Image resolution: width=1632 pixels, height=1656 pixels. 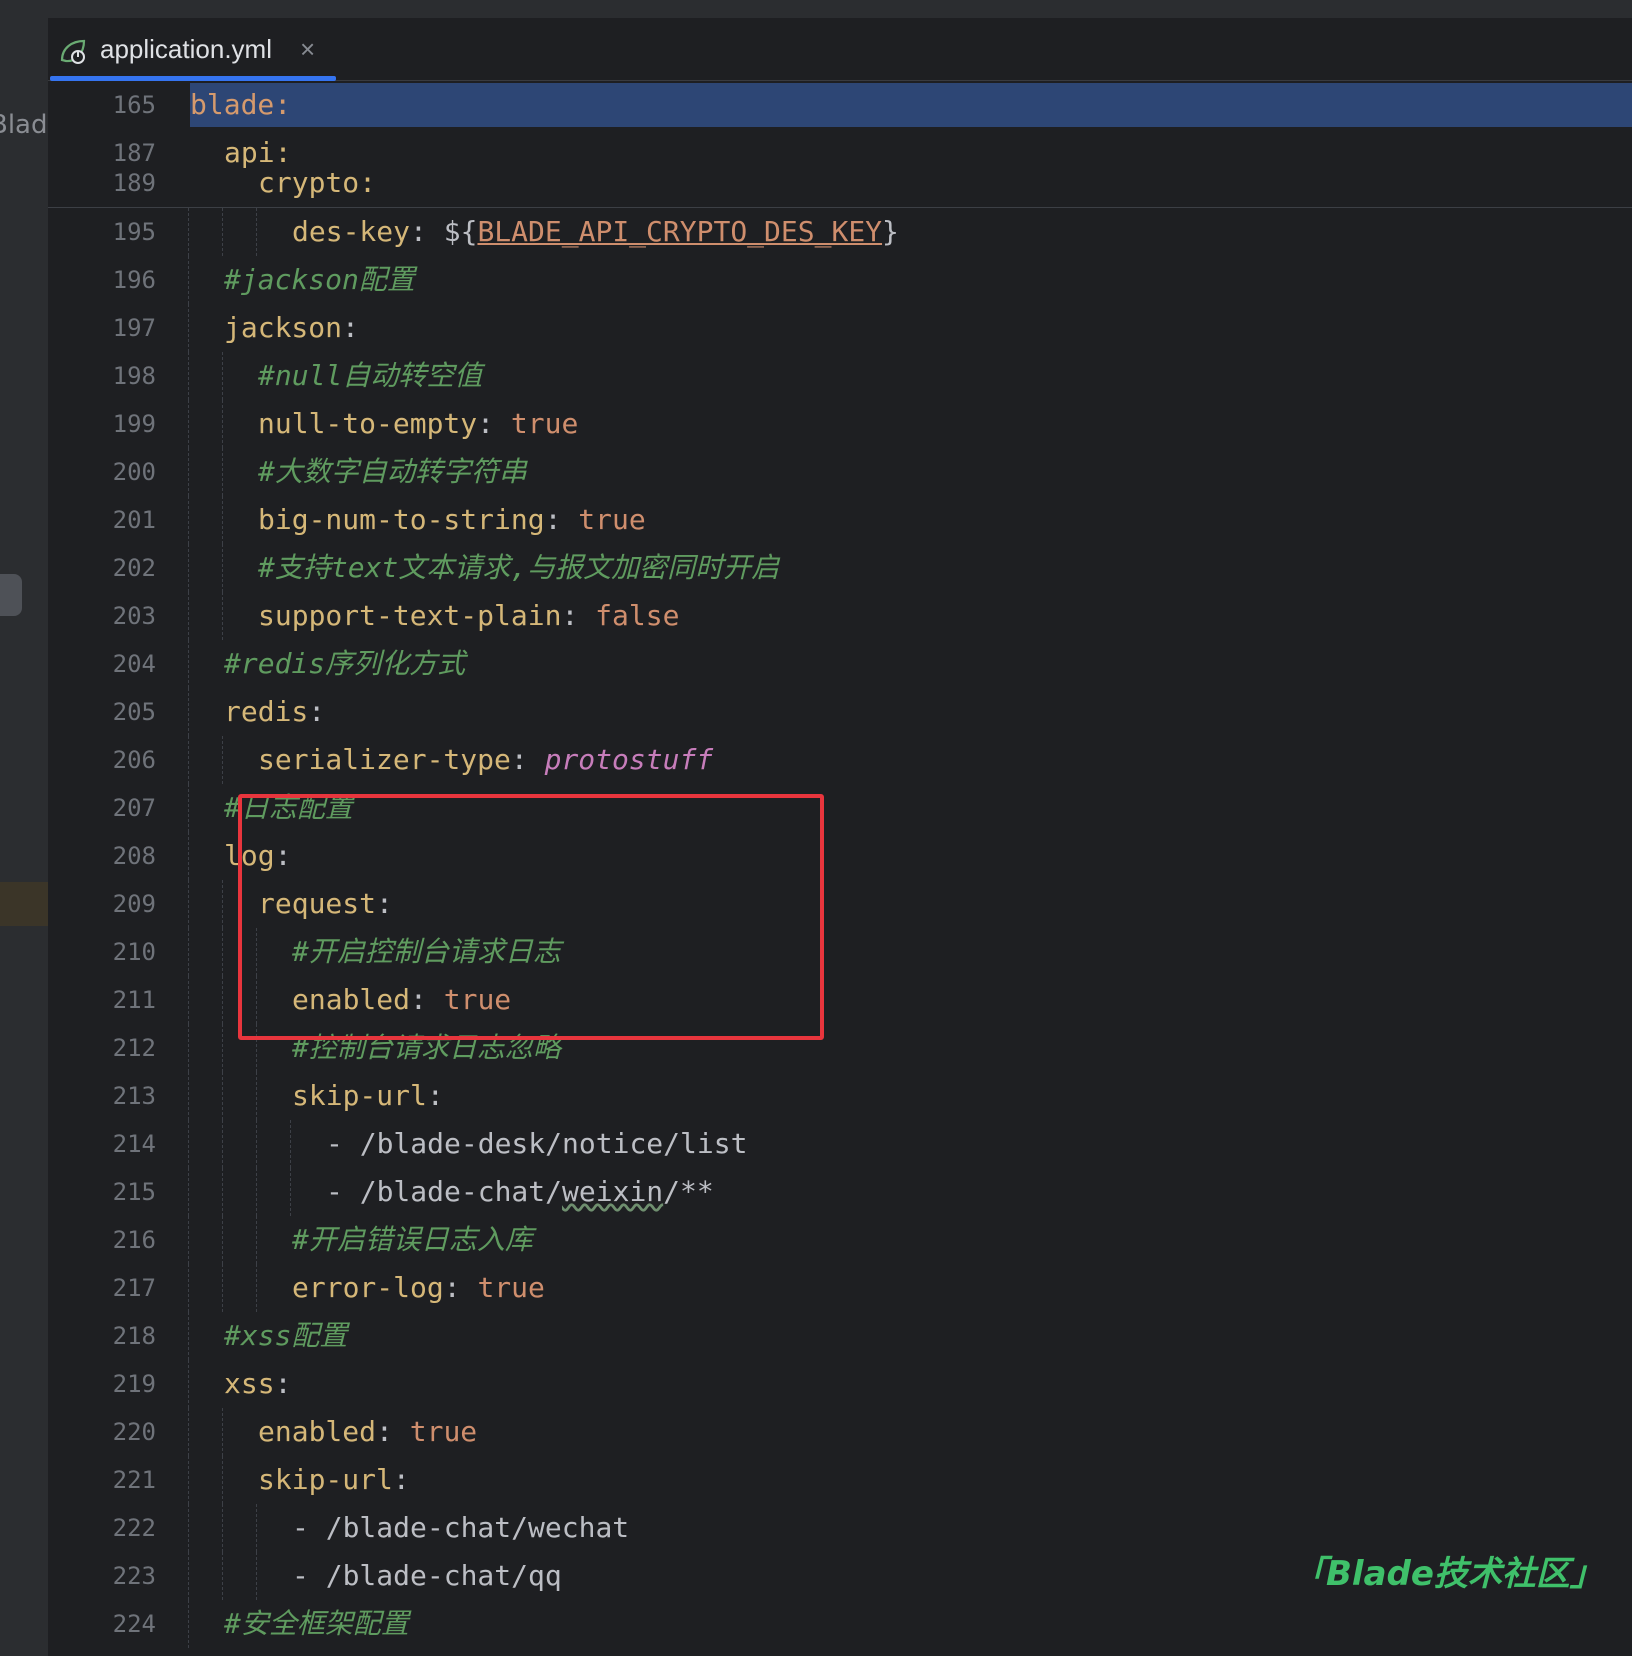 What do you see at coordinates (840, 1048) in the screenshot?
I see `code-line: 212 #控制台请求日志忽略` at bounding box center [840, 1048].